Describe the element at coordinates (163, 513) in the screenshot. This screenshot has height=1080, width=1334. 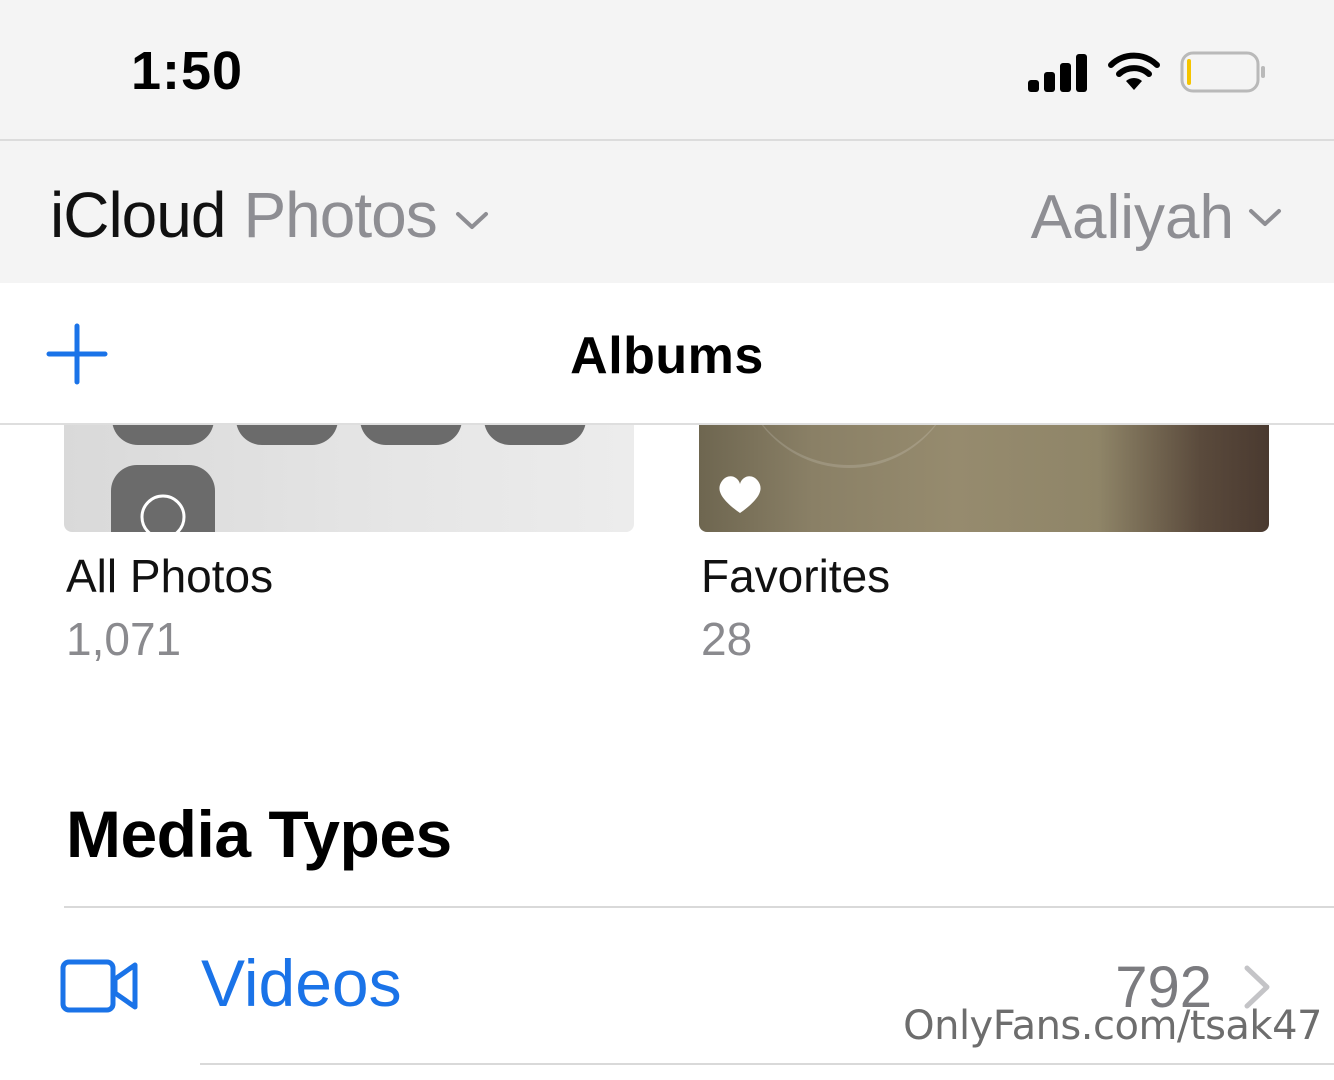
I see `circle-icon` at that location.